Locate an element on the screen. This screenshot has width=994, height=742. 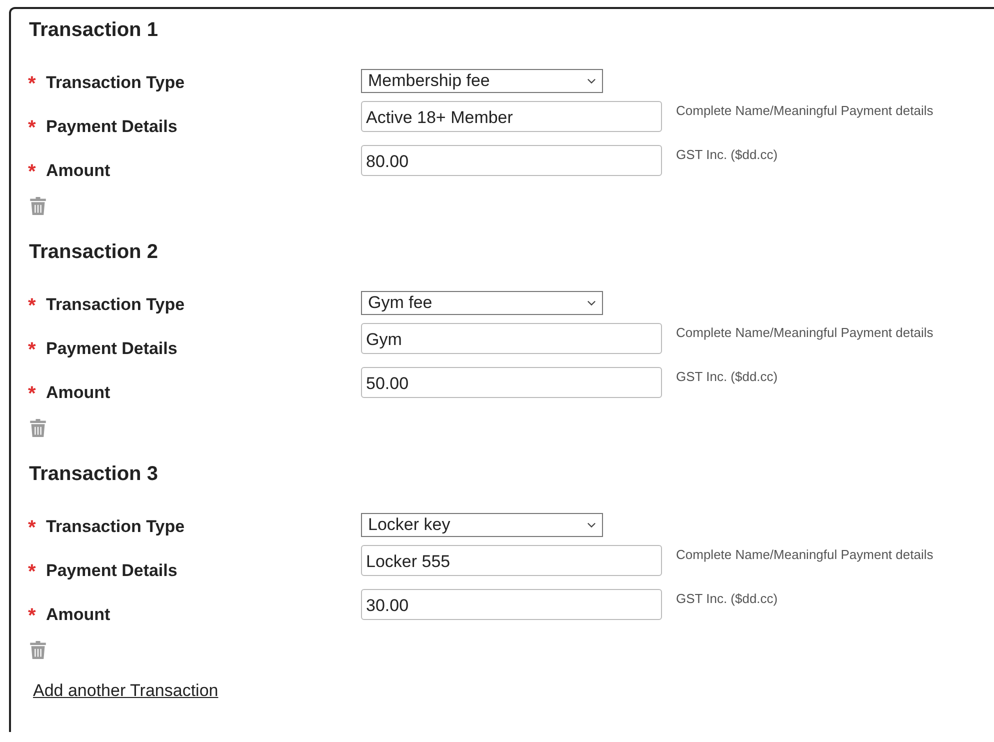
section-heading: Transaction 3 is located at coordinates (94, 474).